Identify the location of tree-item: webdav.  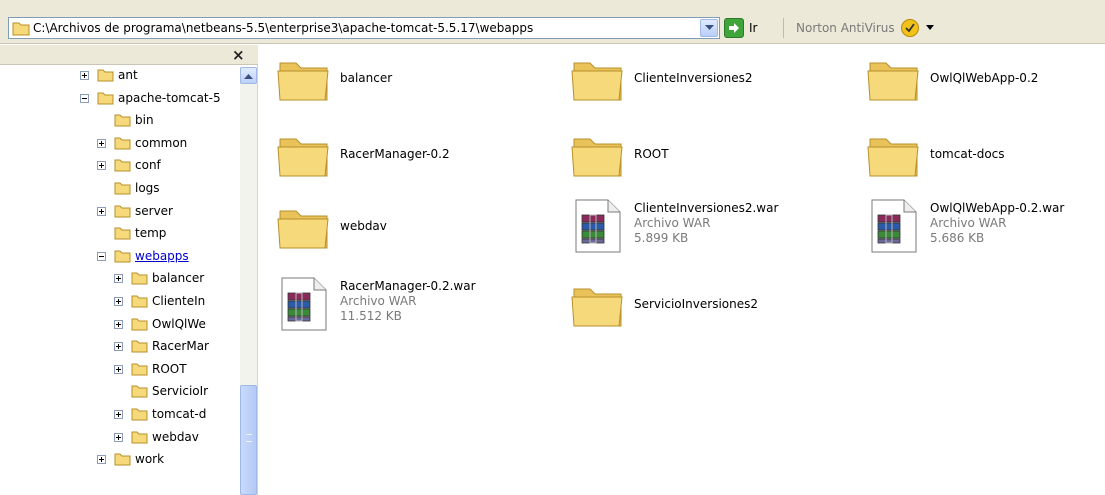
(120, 438).